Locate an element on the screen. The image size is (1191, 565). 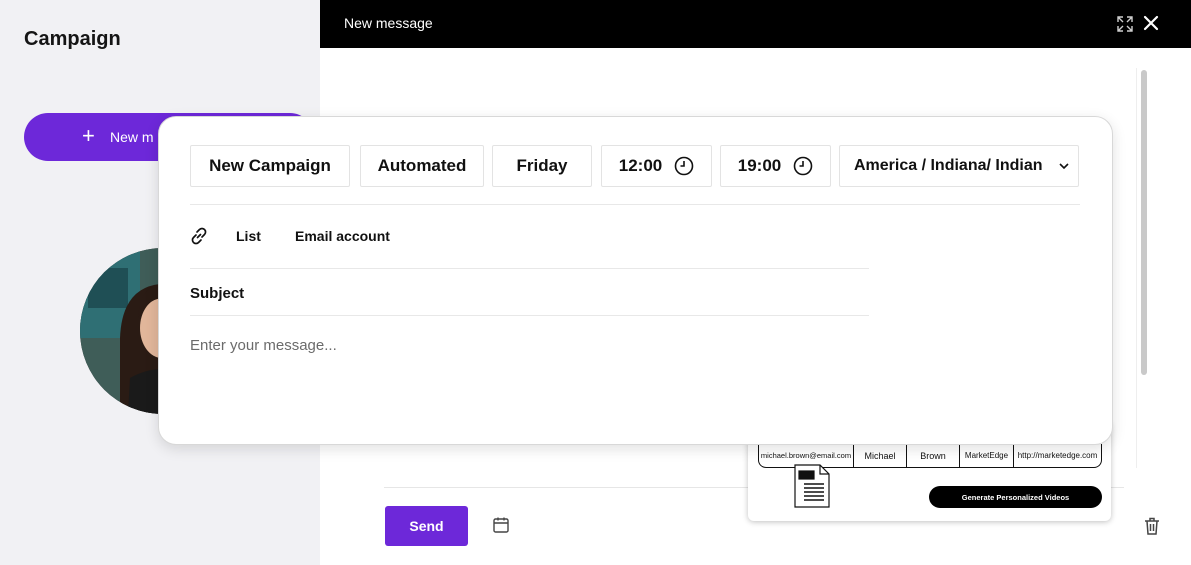
email-account-selector: Email account is located at coordinates (342, 236).